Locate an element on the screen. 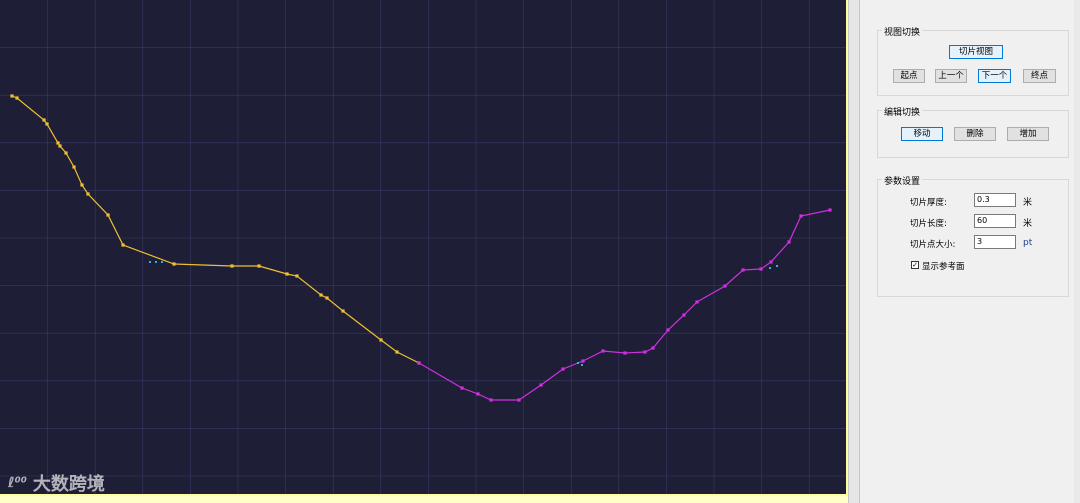 The height and width of the screenshot is (503, 1080). move-button: 移动 is located at coordinates (922, 134).